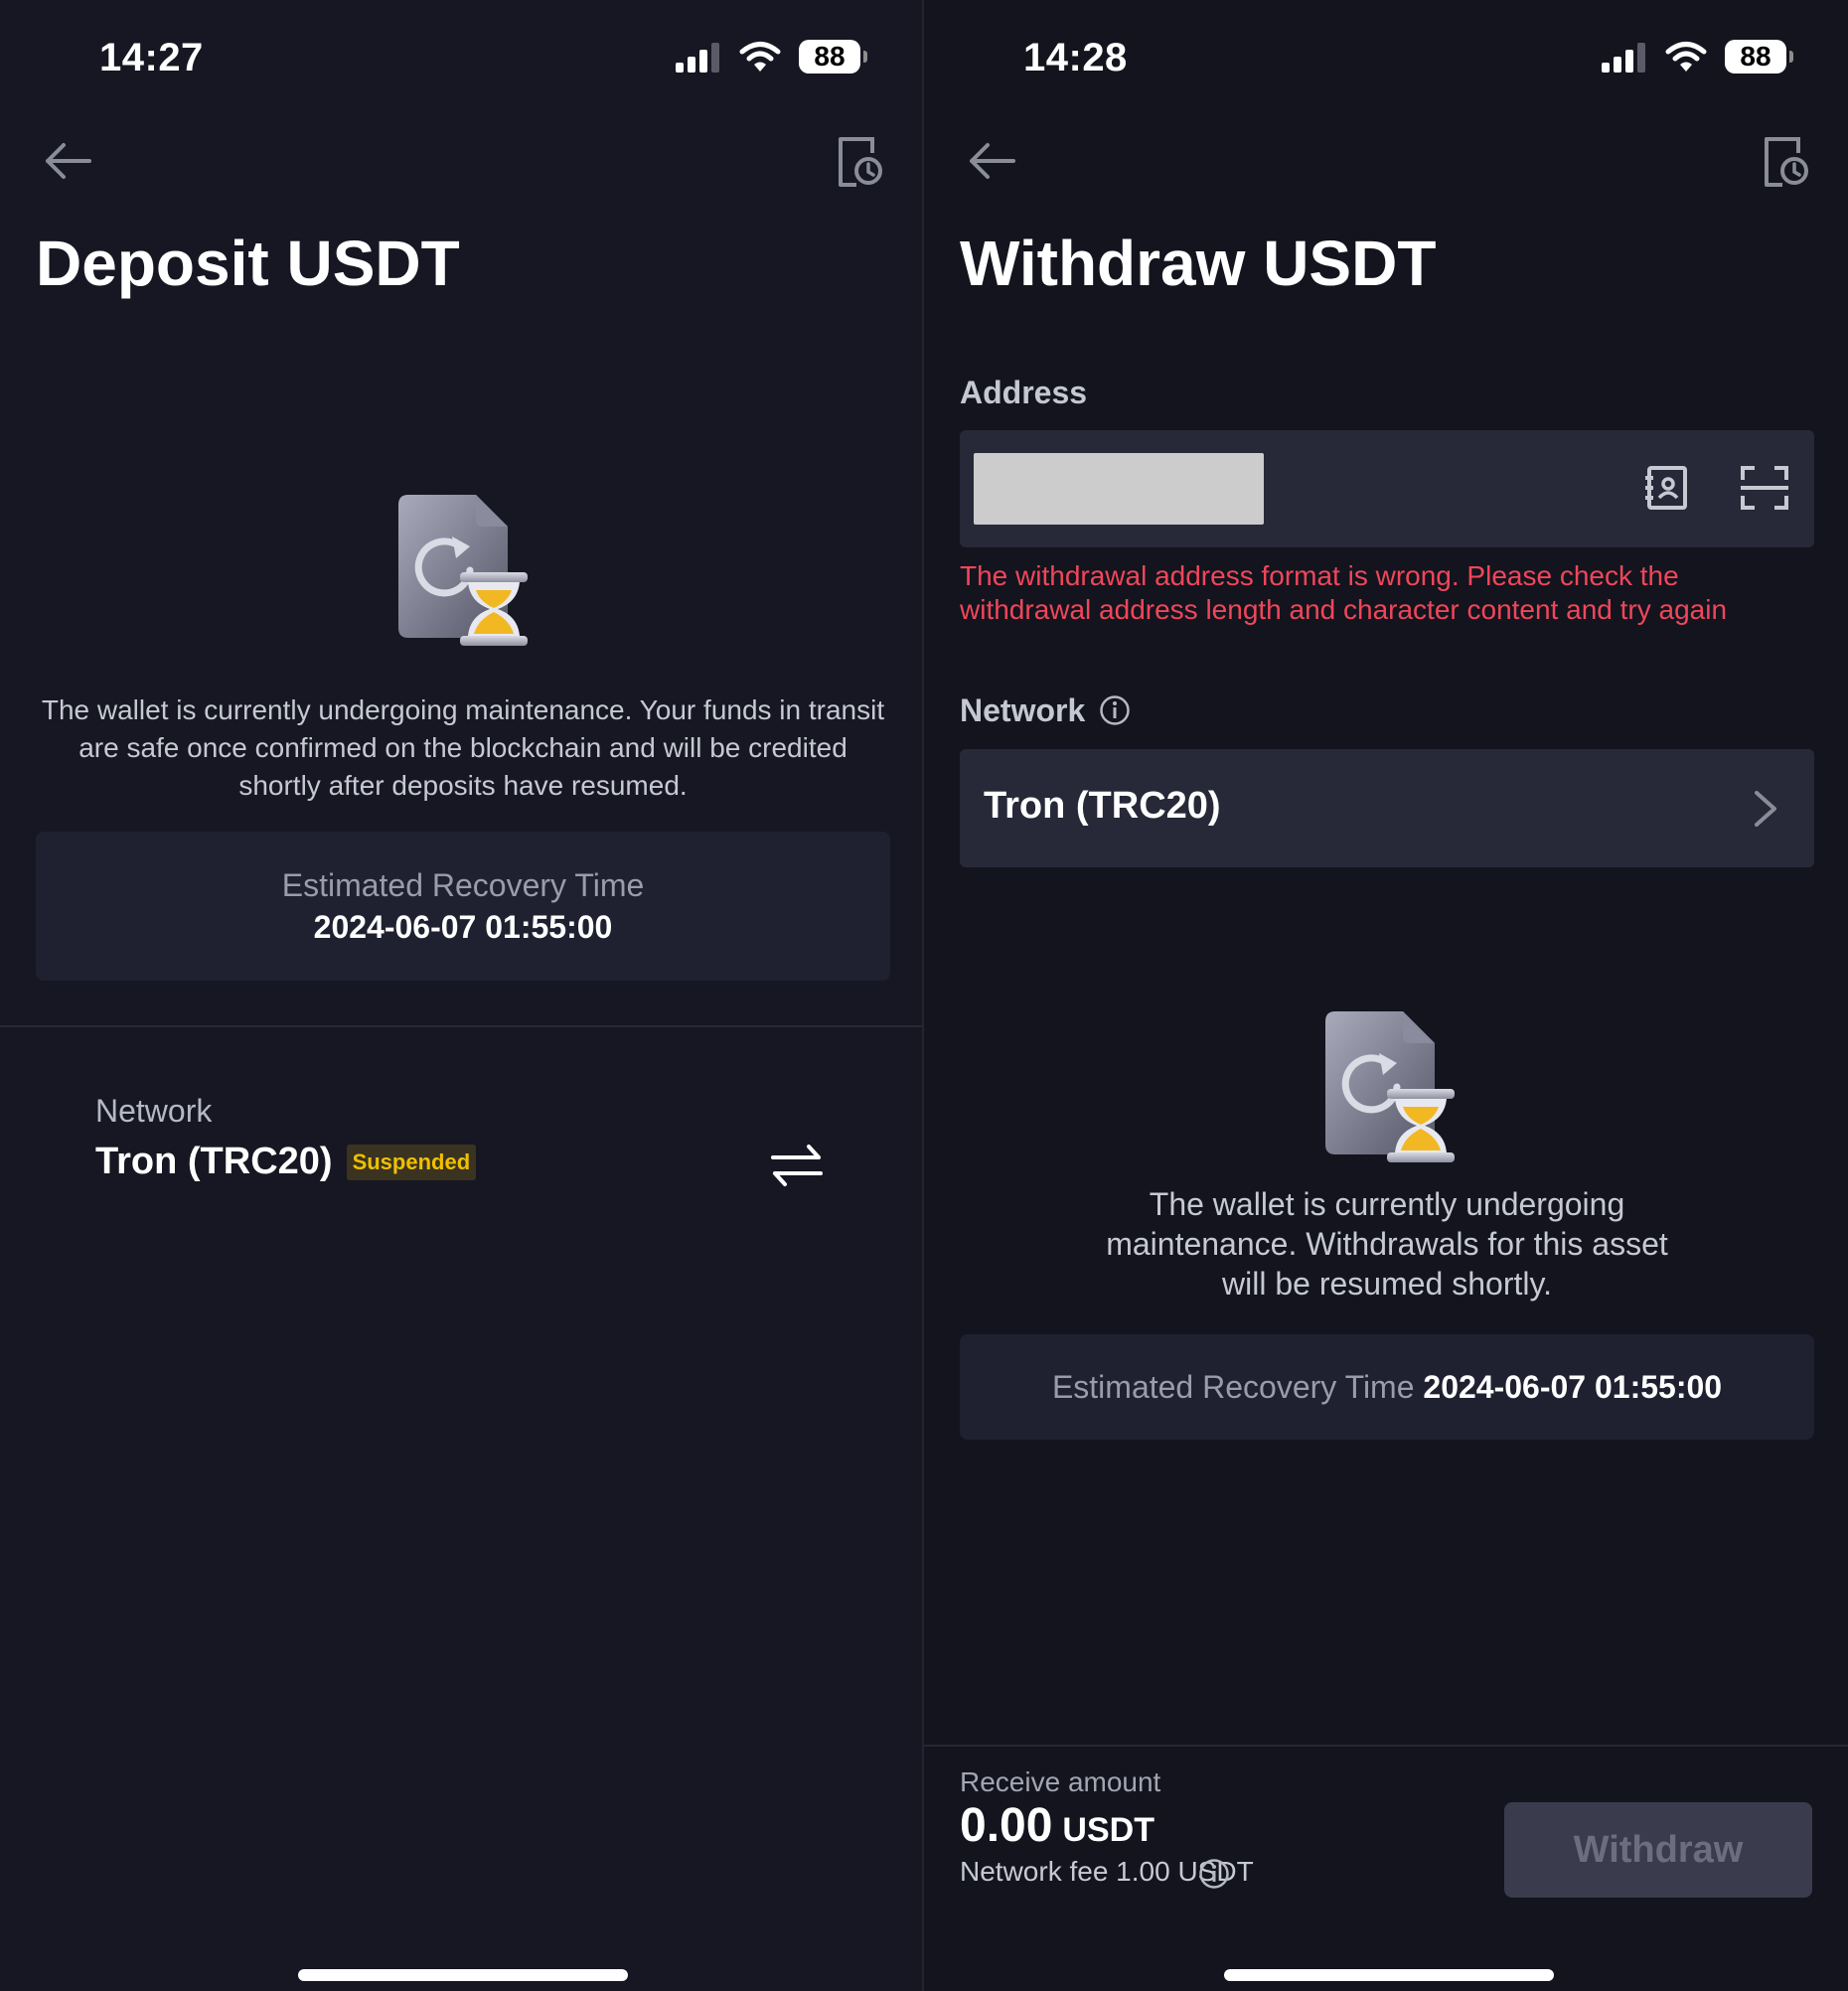  I want to click on network-row: Tron (TRC20) Suspended, so click(286, 1162).